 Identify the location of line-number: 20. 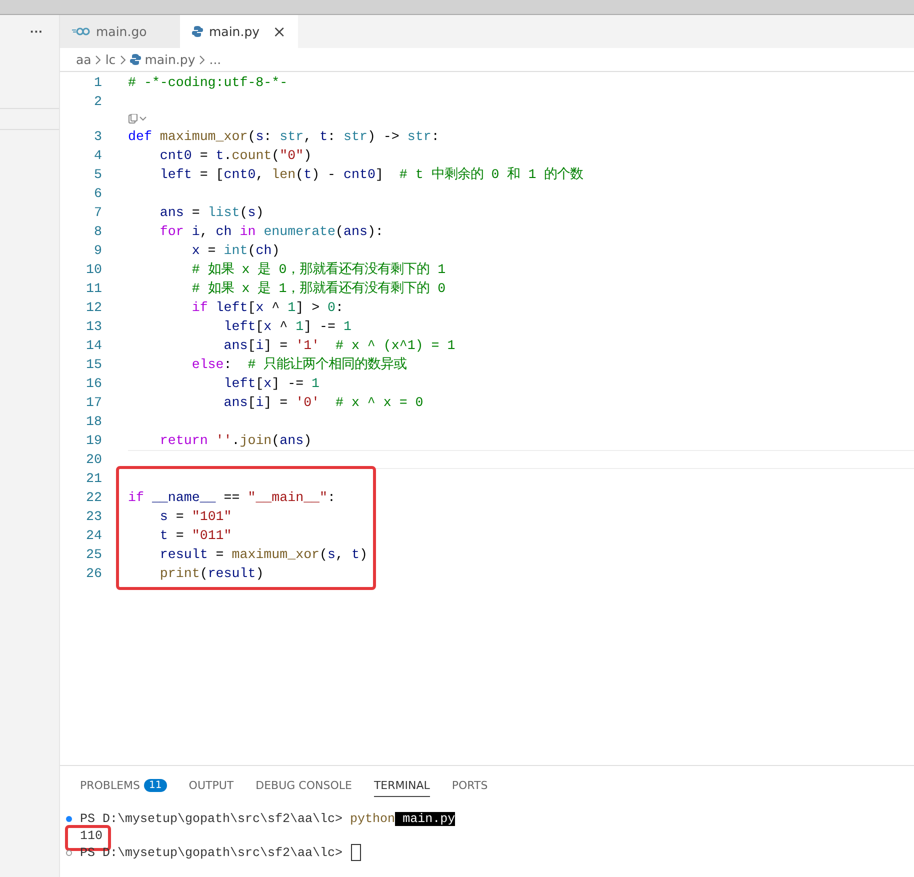
(93, 459).